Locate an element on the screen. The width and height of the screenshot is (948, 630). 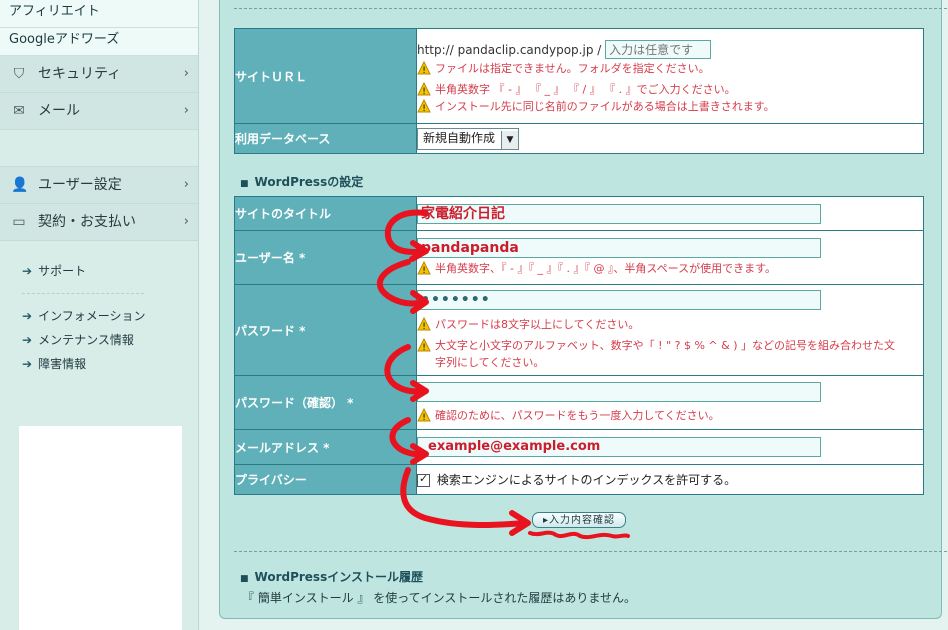
privacy-label: プライバシー is located at coordinates (325, 479).